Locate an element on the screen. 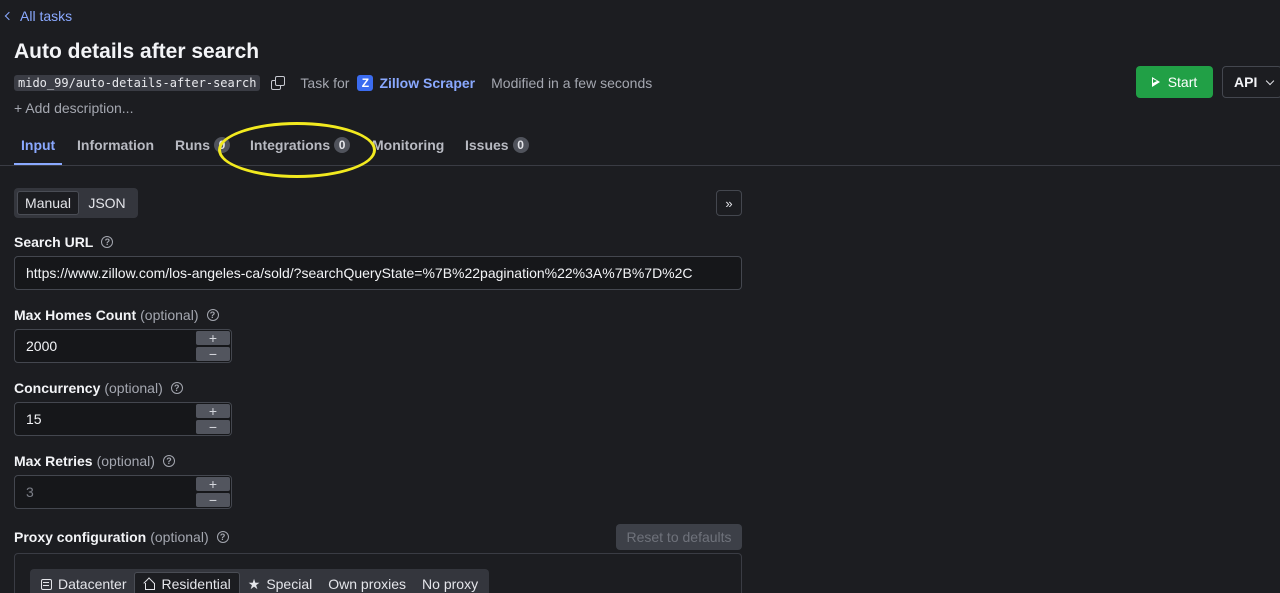  api-dropdown-button: API is located at coordinates (1251, 82).